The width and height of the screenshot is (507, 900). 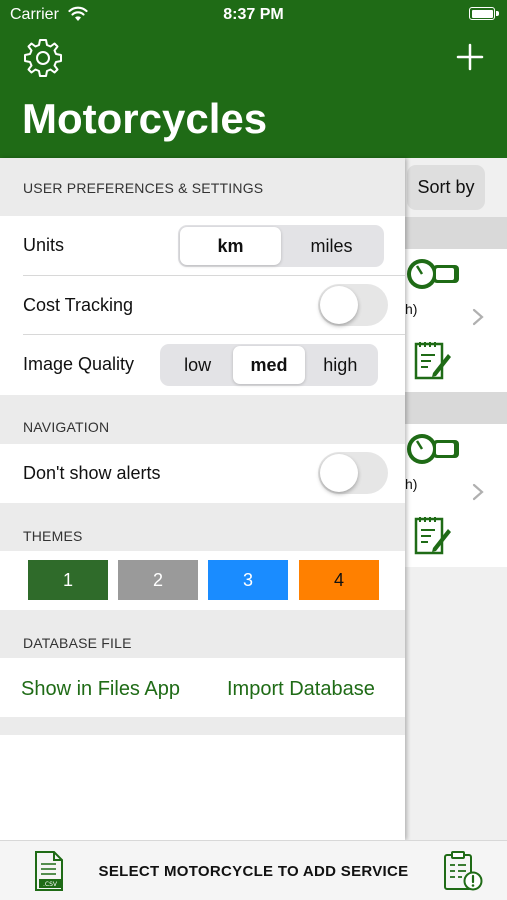 I want to click on show-in-files-button: Show in Files App, so click(x=100, y=689).